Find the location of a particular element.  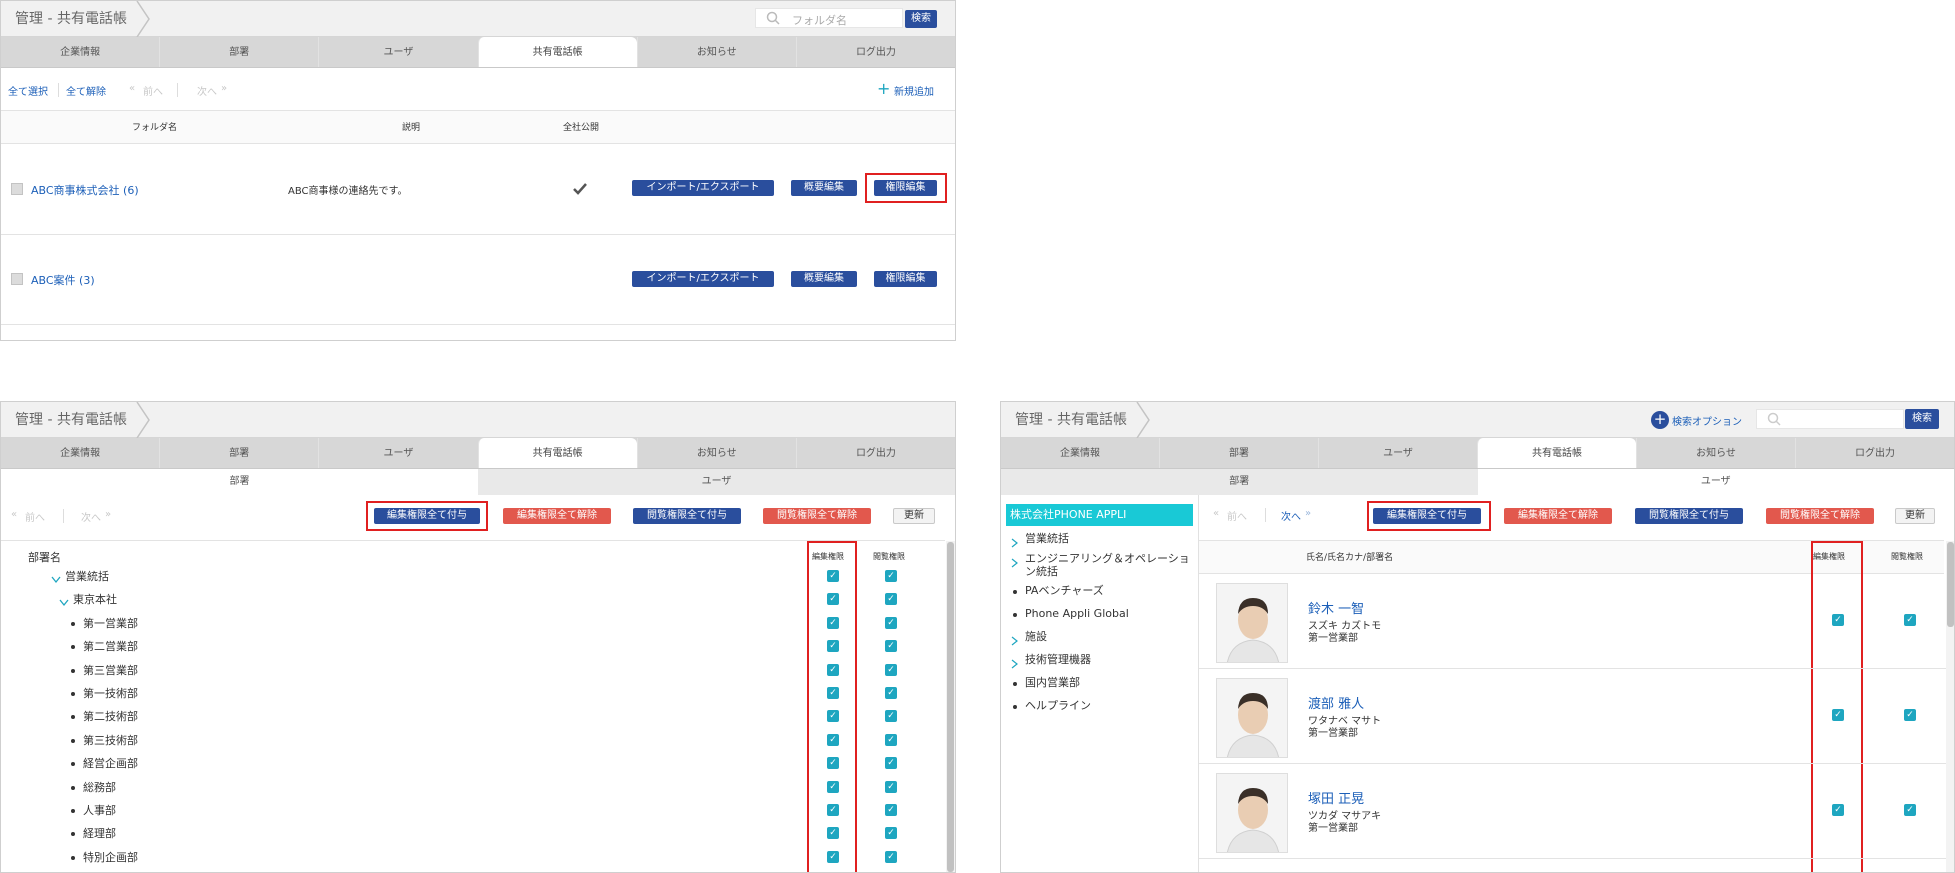

select-all-link: 全て選択 is located at coordinates (28, 90).